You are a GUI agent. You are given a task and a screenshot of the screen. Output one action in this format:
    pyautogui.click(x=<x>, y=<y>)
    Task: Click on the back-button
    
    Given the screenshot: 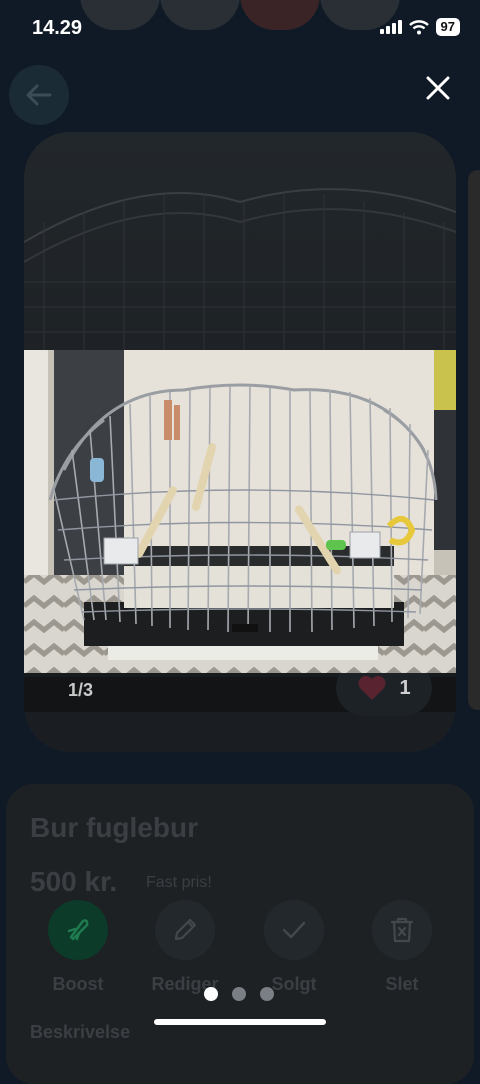 What is the action you would take?
    pyautogui.click(x=39, y=95)
    